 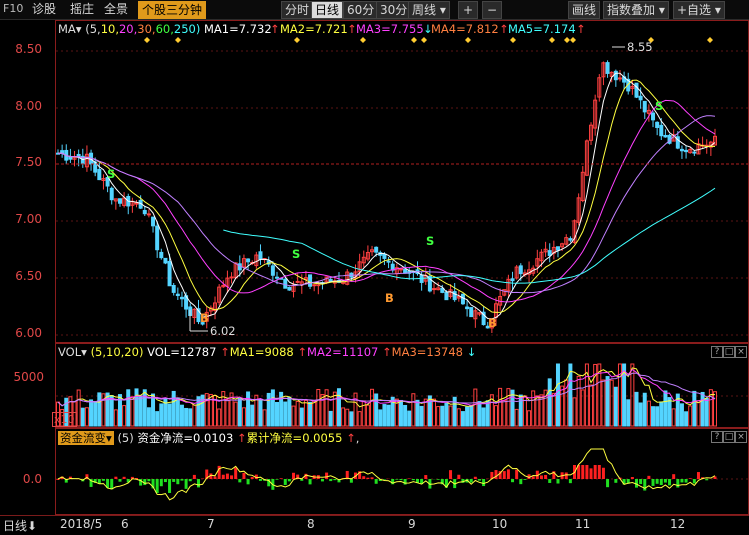 What do you see at coordinates (110, 29) in the screenshot?
I see `ma-param-10: 10,` at bounding box center [110, 29].